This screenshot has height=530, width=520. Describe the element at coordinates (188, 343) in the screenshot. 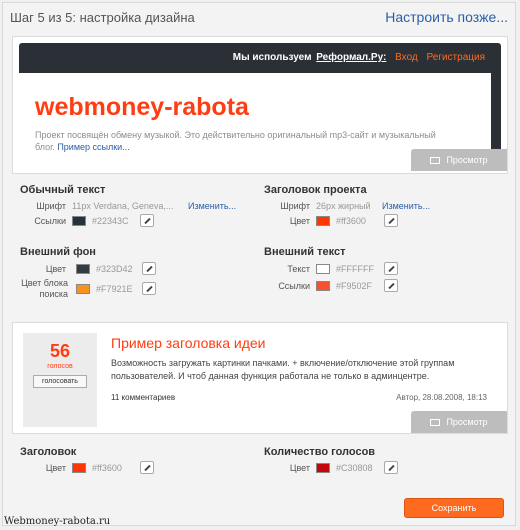

I see `idea-title: Пример заголовка идеи` at that location.